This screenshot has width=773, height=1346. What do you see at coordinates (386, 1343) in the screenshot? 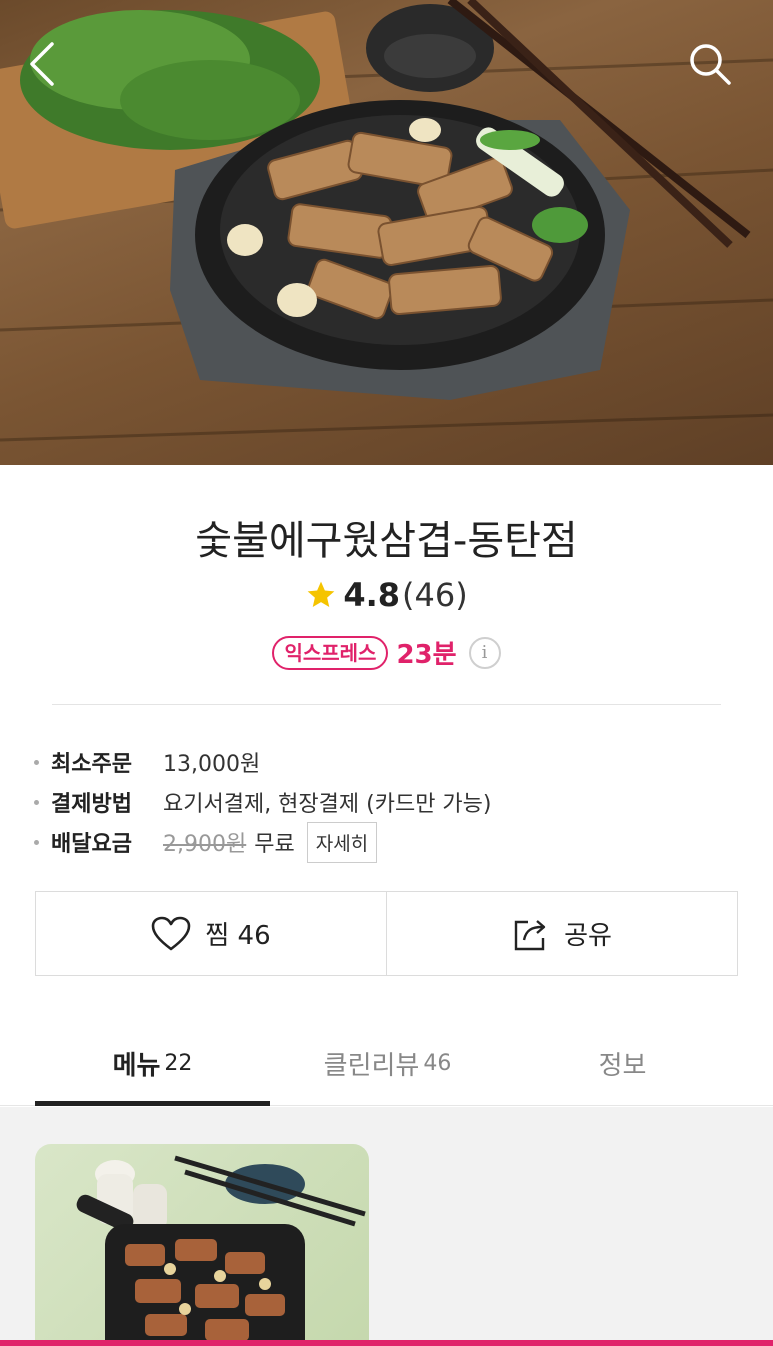
I see `bottom-accent-bar` at bounding box center [386, 1343].